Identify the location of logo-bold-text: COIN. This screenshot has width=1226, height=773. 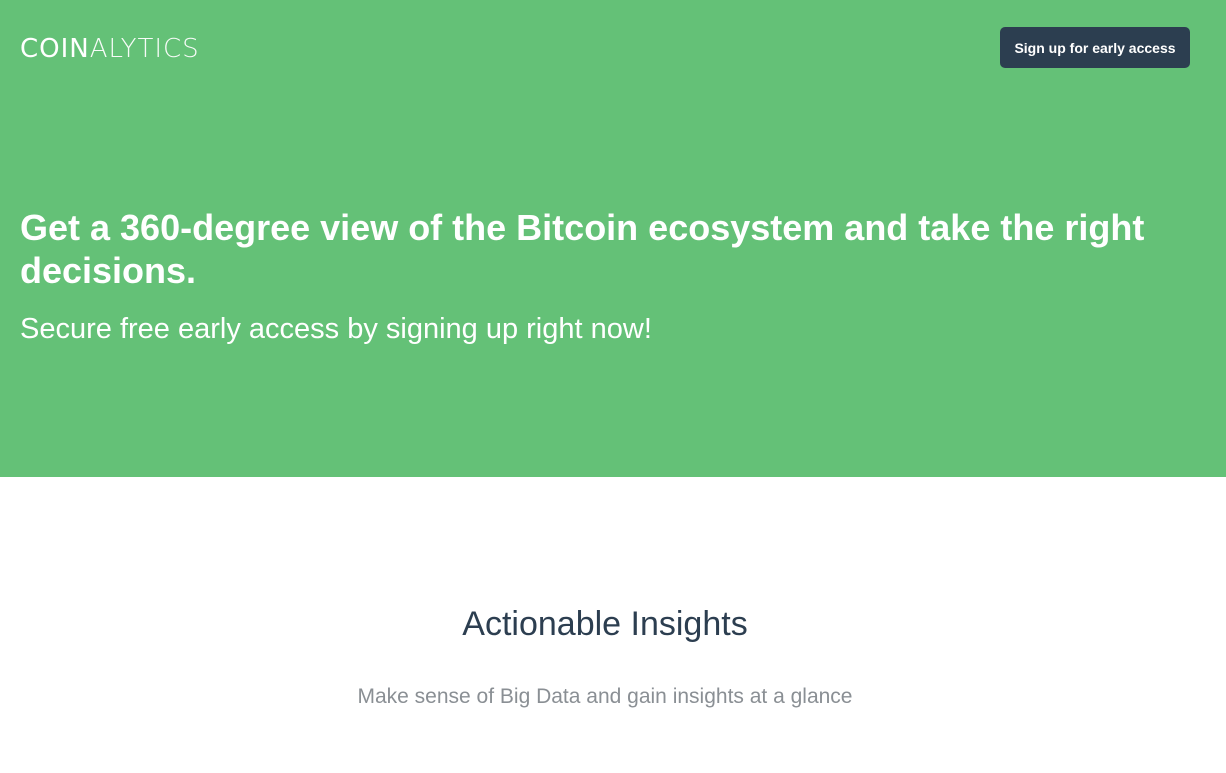
(55, 49).